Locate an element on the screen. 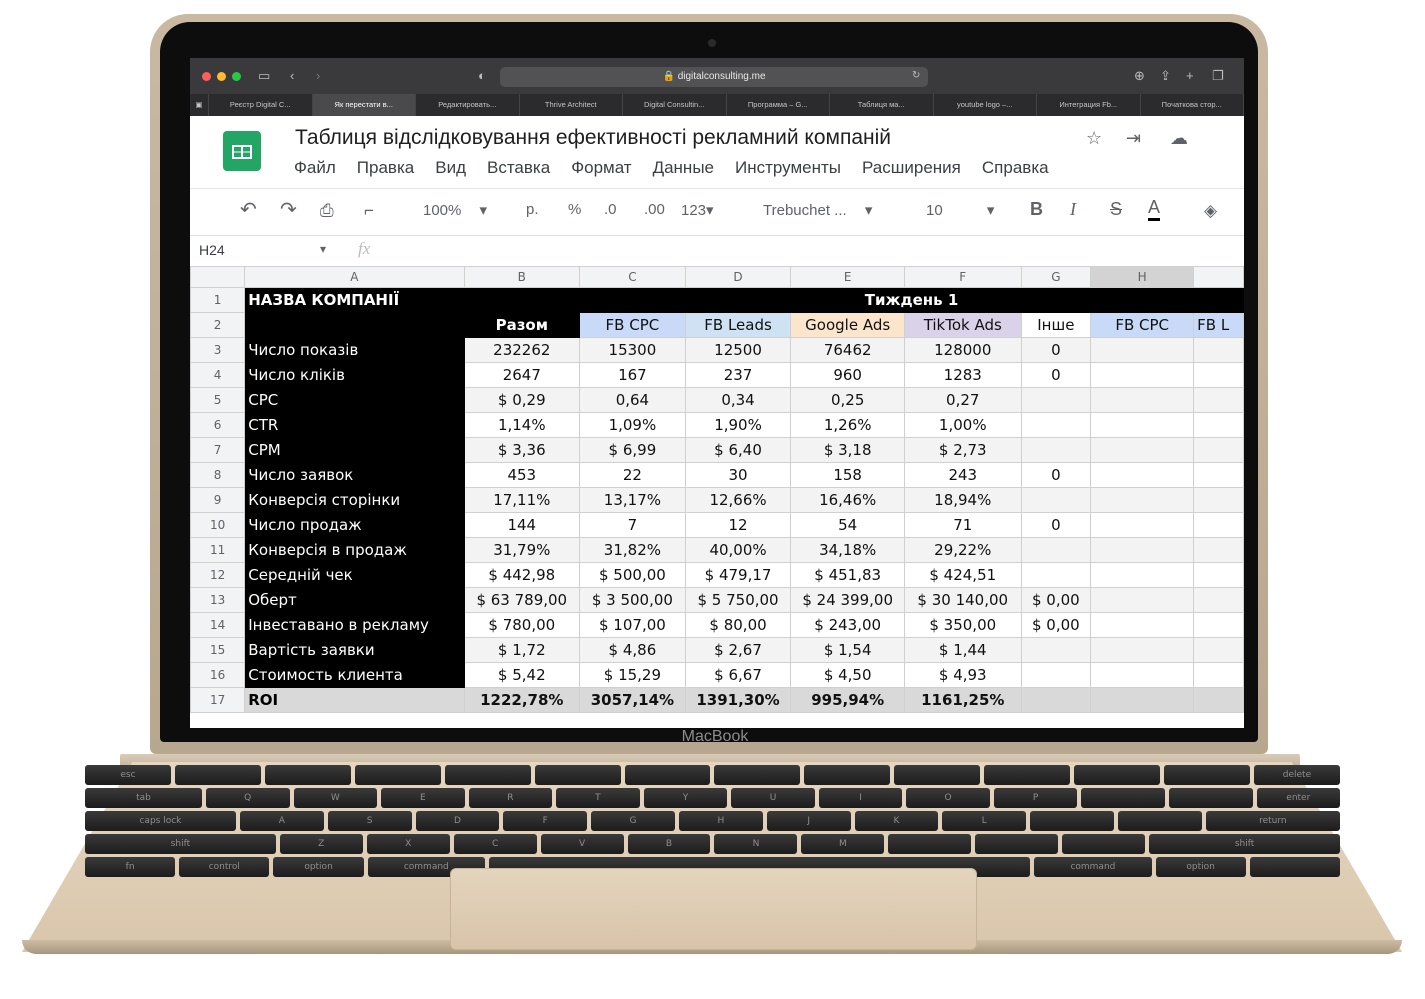 The width and height of the screenshot is (1425, 999). cell: 0,27 is located at coordinates (962, 400).